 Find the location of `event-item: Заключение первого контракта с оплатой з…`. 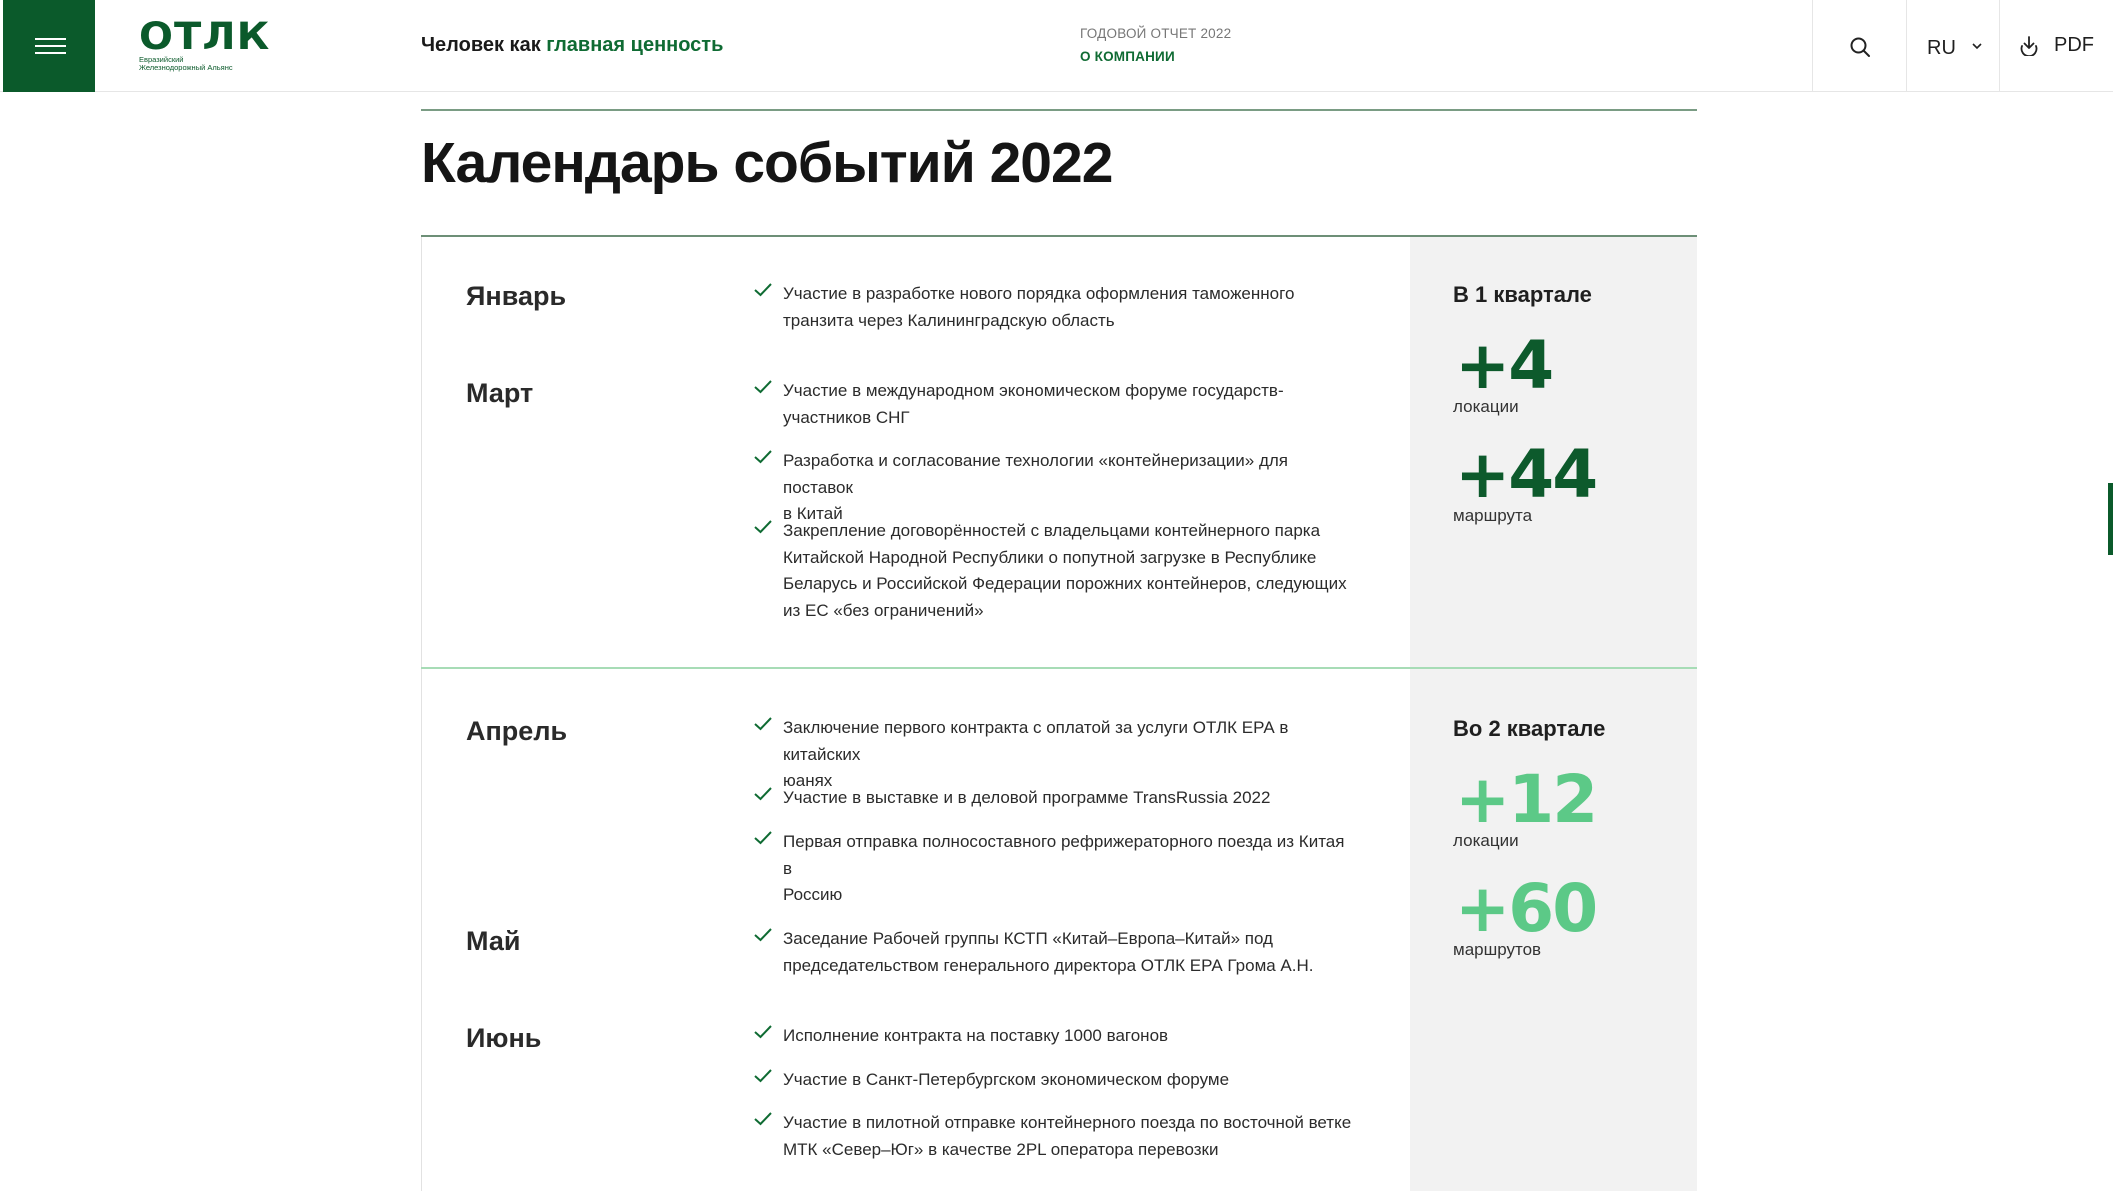

event-item: Заключение первого контракта с оплатой з… is located at coordinates (1053, 755).